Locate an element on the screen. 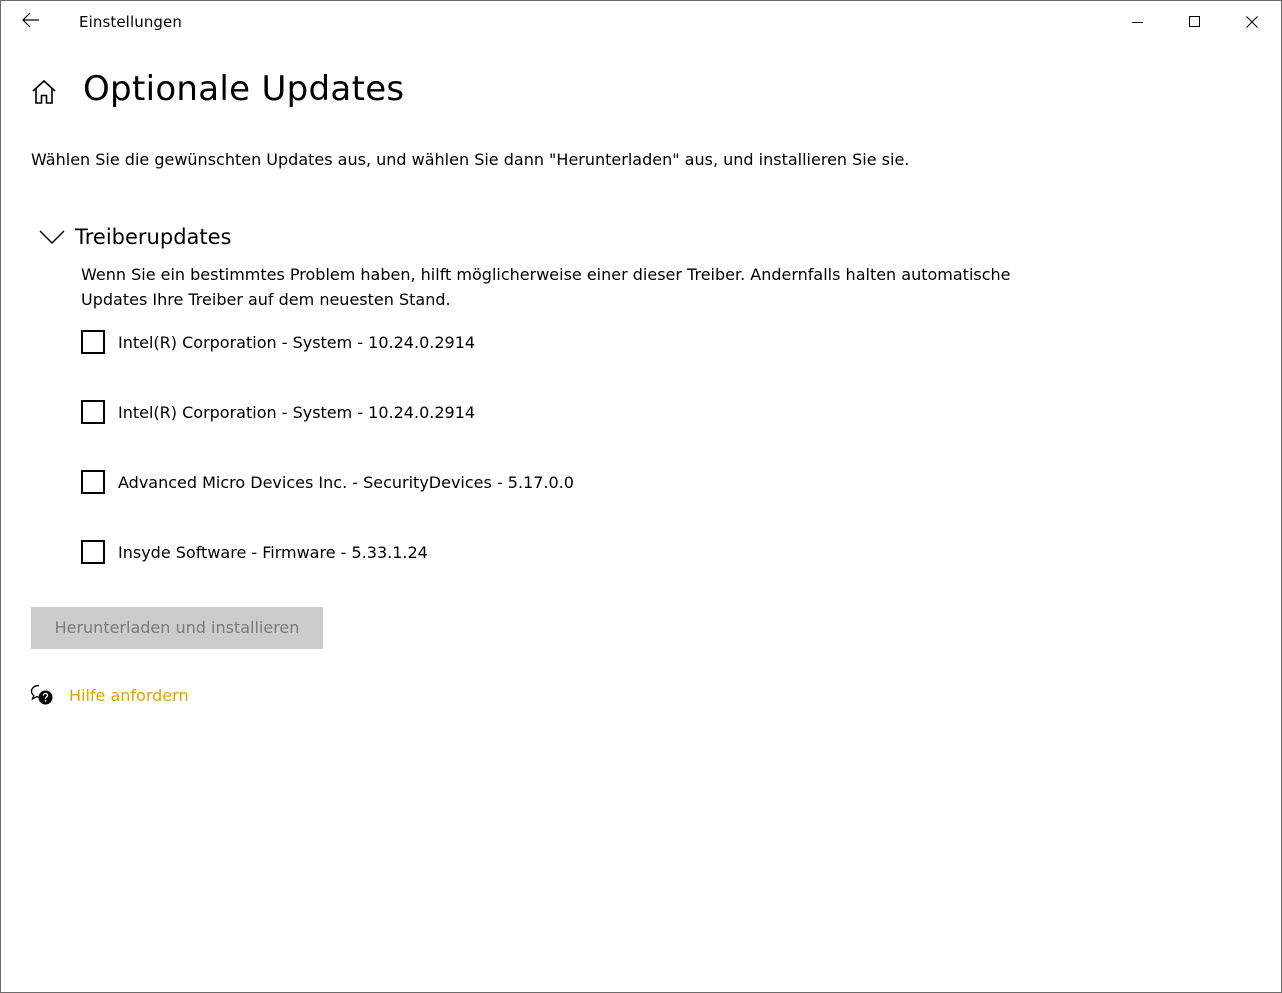 The image size is (1282, 993). title-bar: Einstellungen is located at coordinates (641, 24).